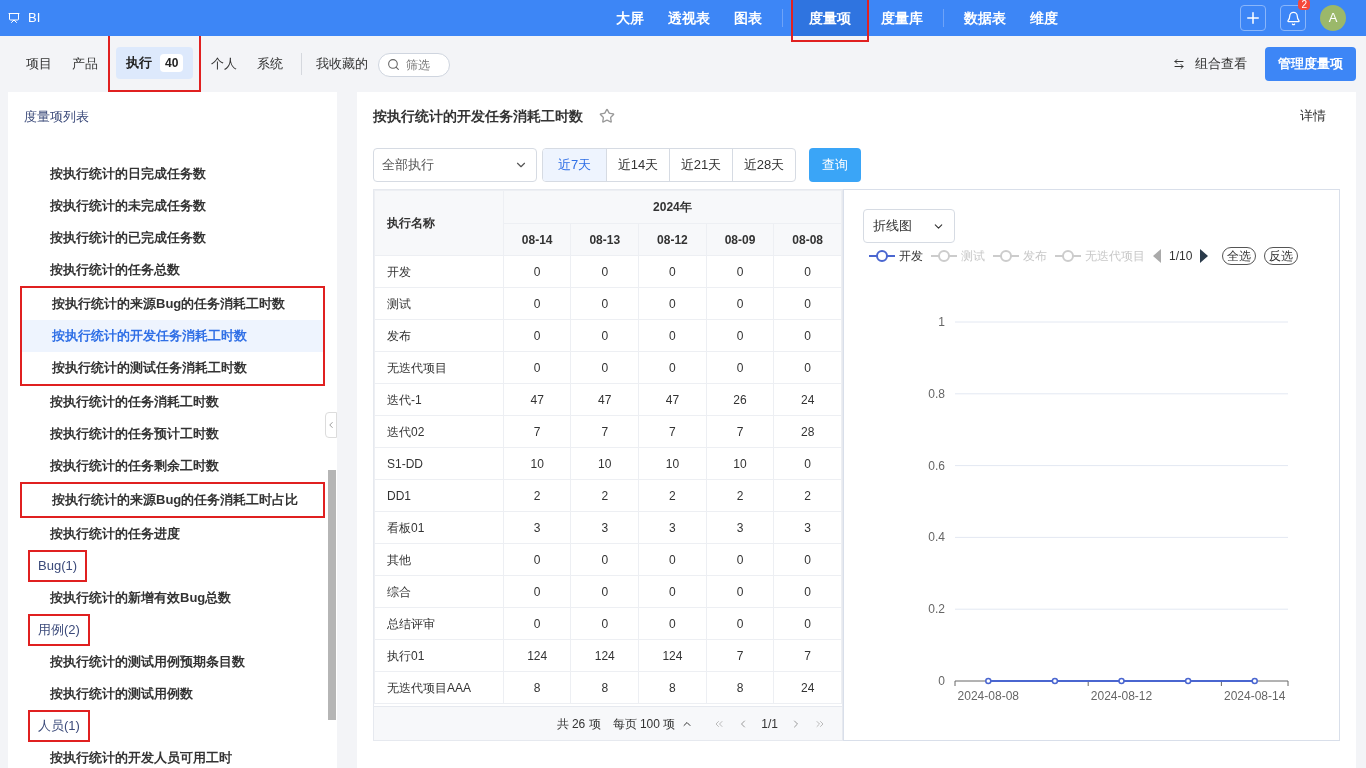 The width and height of the screenshot is (1366, 768). I want to click on axis-tick-label: 2024-08-14, so click(1255, 696).